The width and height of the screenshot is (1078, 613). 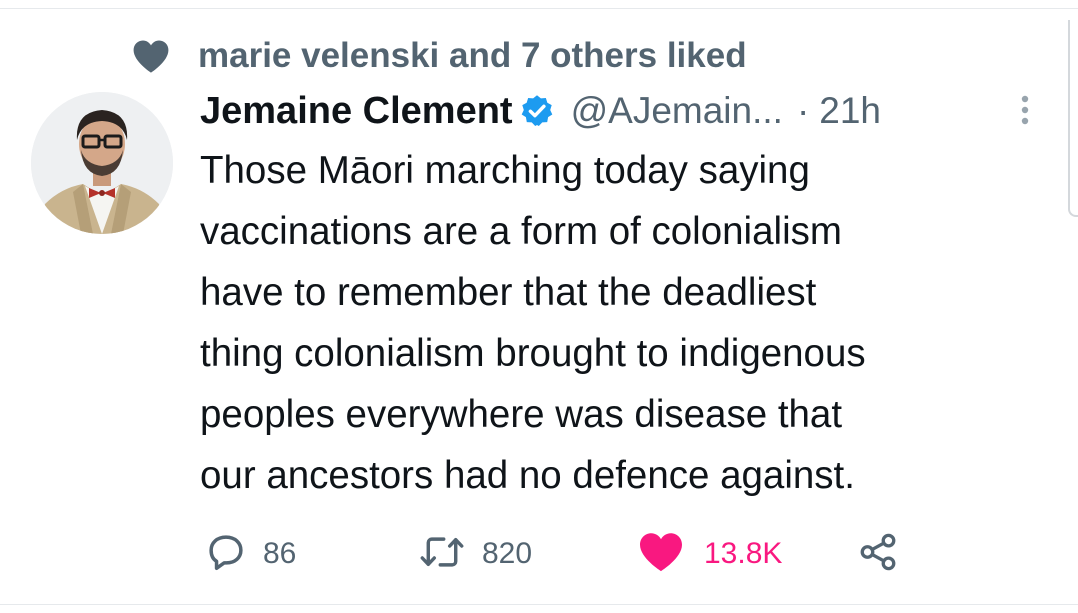 What do you see at coordinates (250, 554) in the screenshot?
I see `reply-button: 86` at bounding box center [250, 554].